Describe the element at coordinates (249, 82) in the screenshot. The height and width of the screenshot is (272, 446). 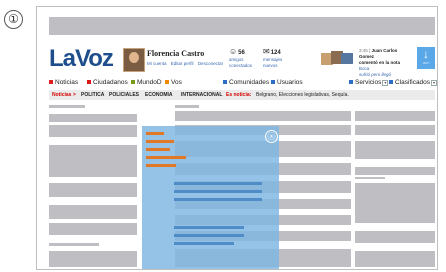
I see `nav-label: Comunidades` at that location.